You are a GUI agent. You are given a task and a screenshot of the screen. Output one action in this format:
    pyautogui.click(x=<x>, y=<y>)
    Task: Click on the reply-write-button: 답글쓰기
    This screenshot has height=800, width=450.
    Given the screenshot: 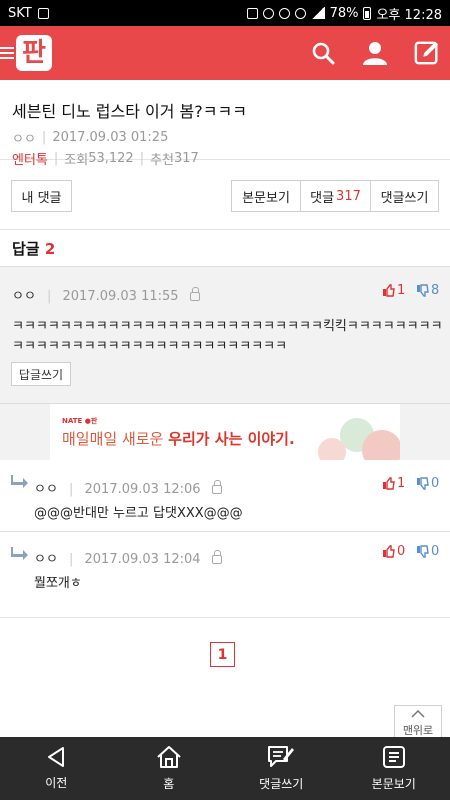 What is the action you would take?
    pyautogui.click(x=41, y=374)
    